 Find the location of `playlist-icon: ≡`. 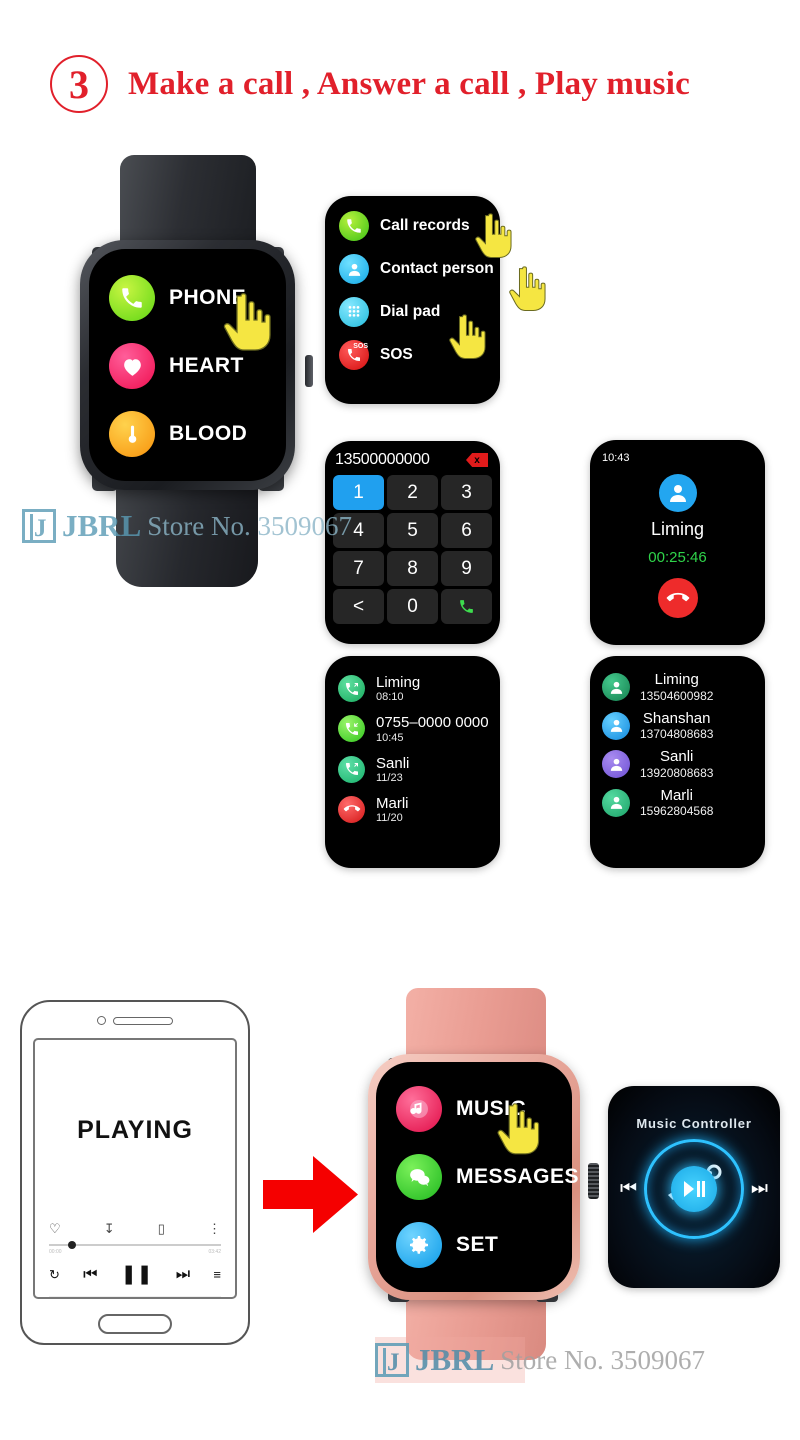

playlist-icon: ≡ is located at coordinates (217, 1274).